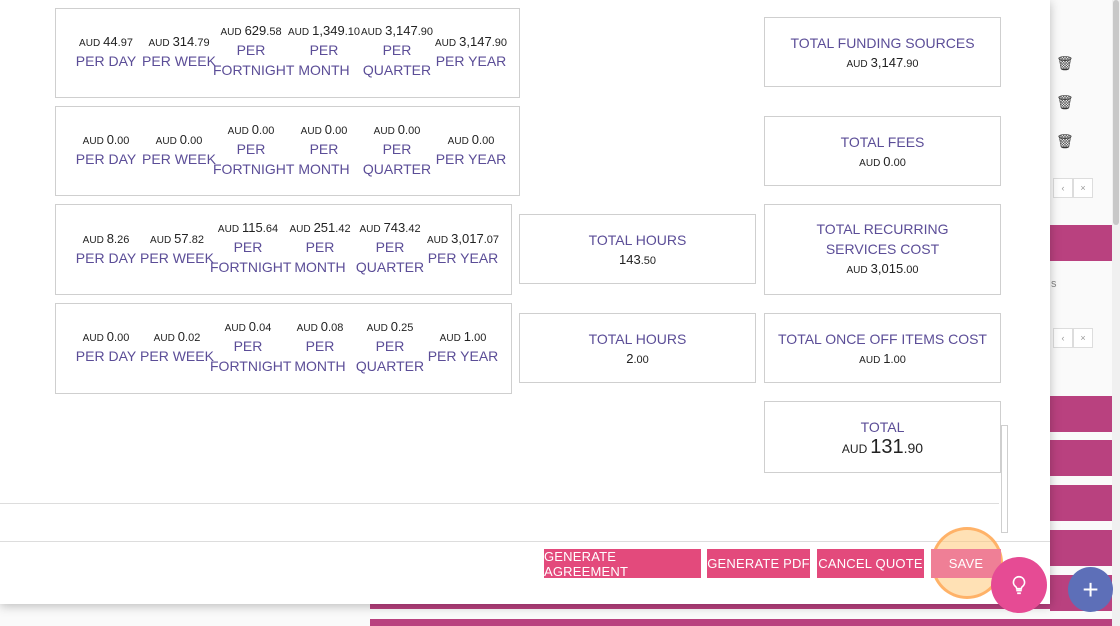  I want to click on grand-total-value: AUD 131.90, so click(882, 447).